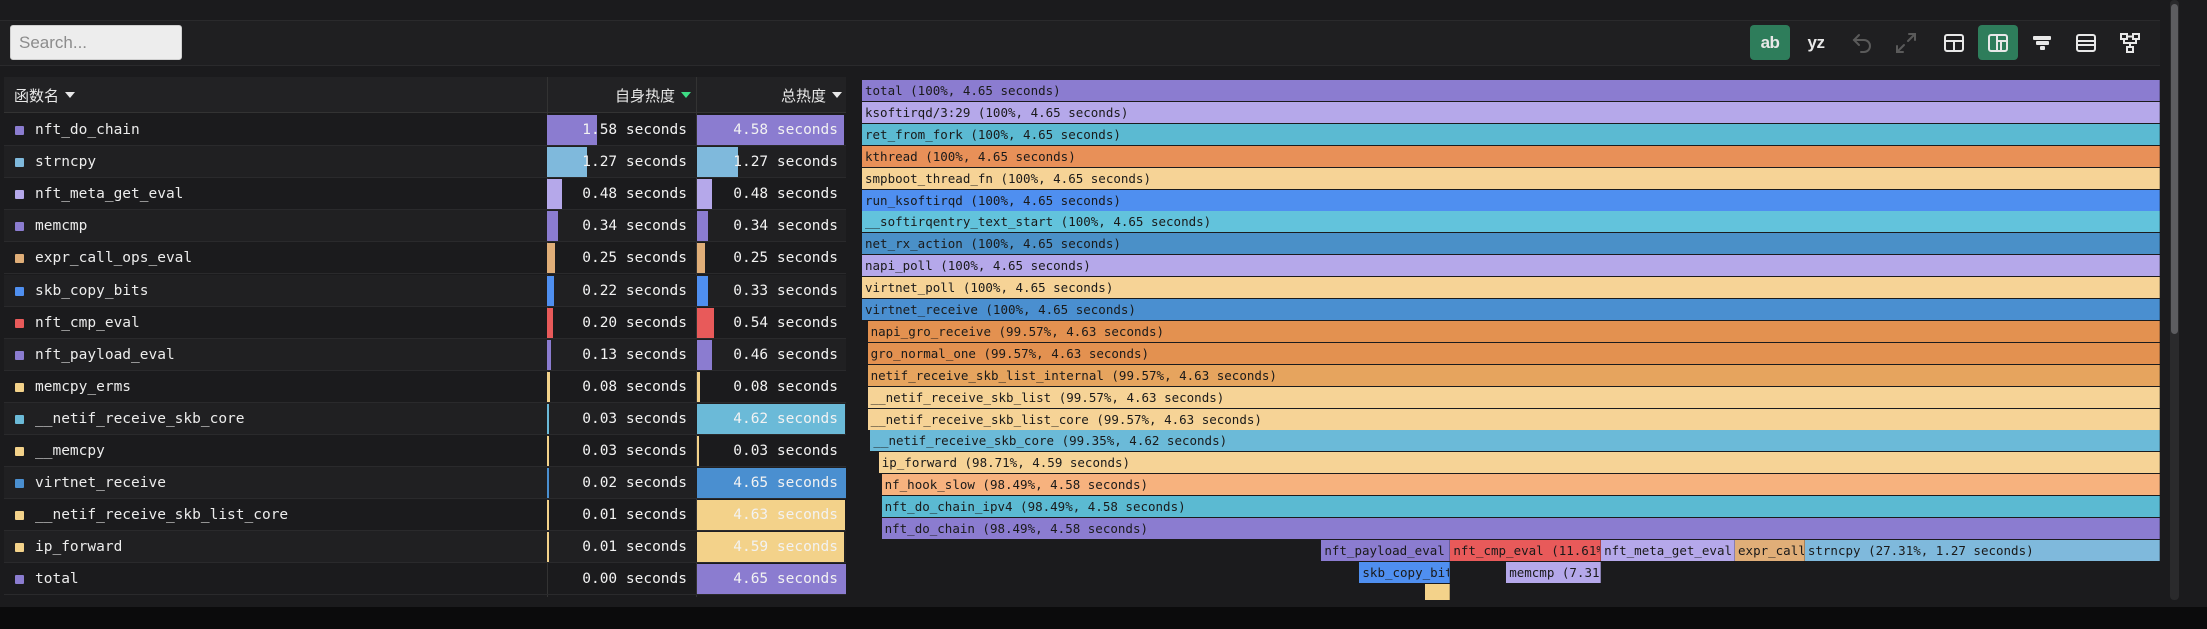 The height and width of the screenshot is (629, 2207). I want to click on flame-frame: total (100%, 4.65 seconds), so click(1511, 90).